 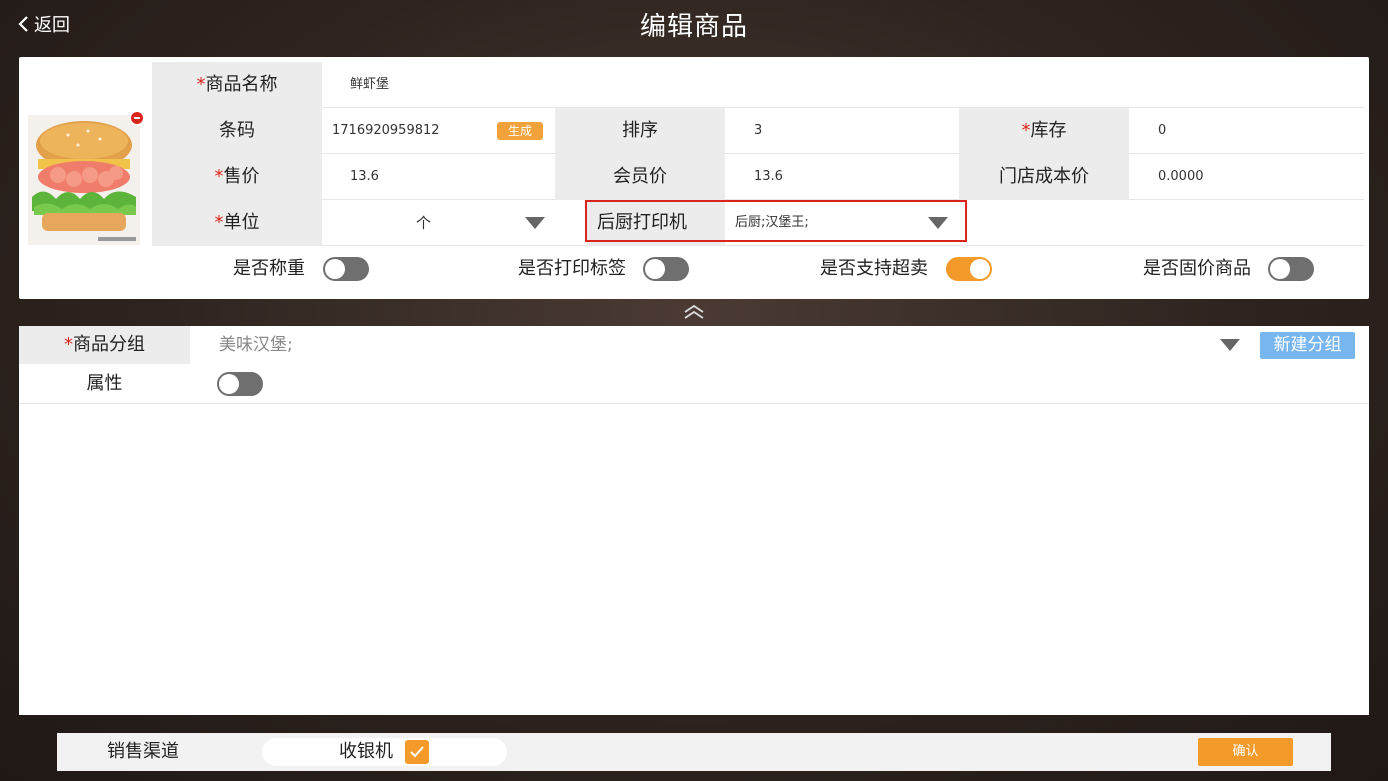 I want to click on stock-field: 0, so click(x=1162, y=131).